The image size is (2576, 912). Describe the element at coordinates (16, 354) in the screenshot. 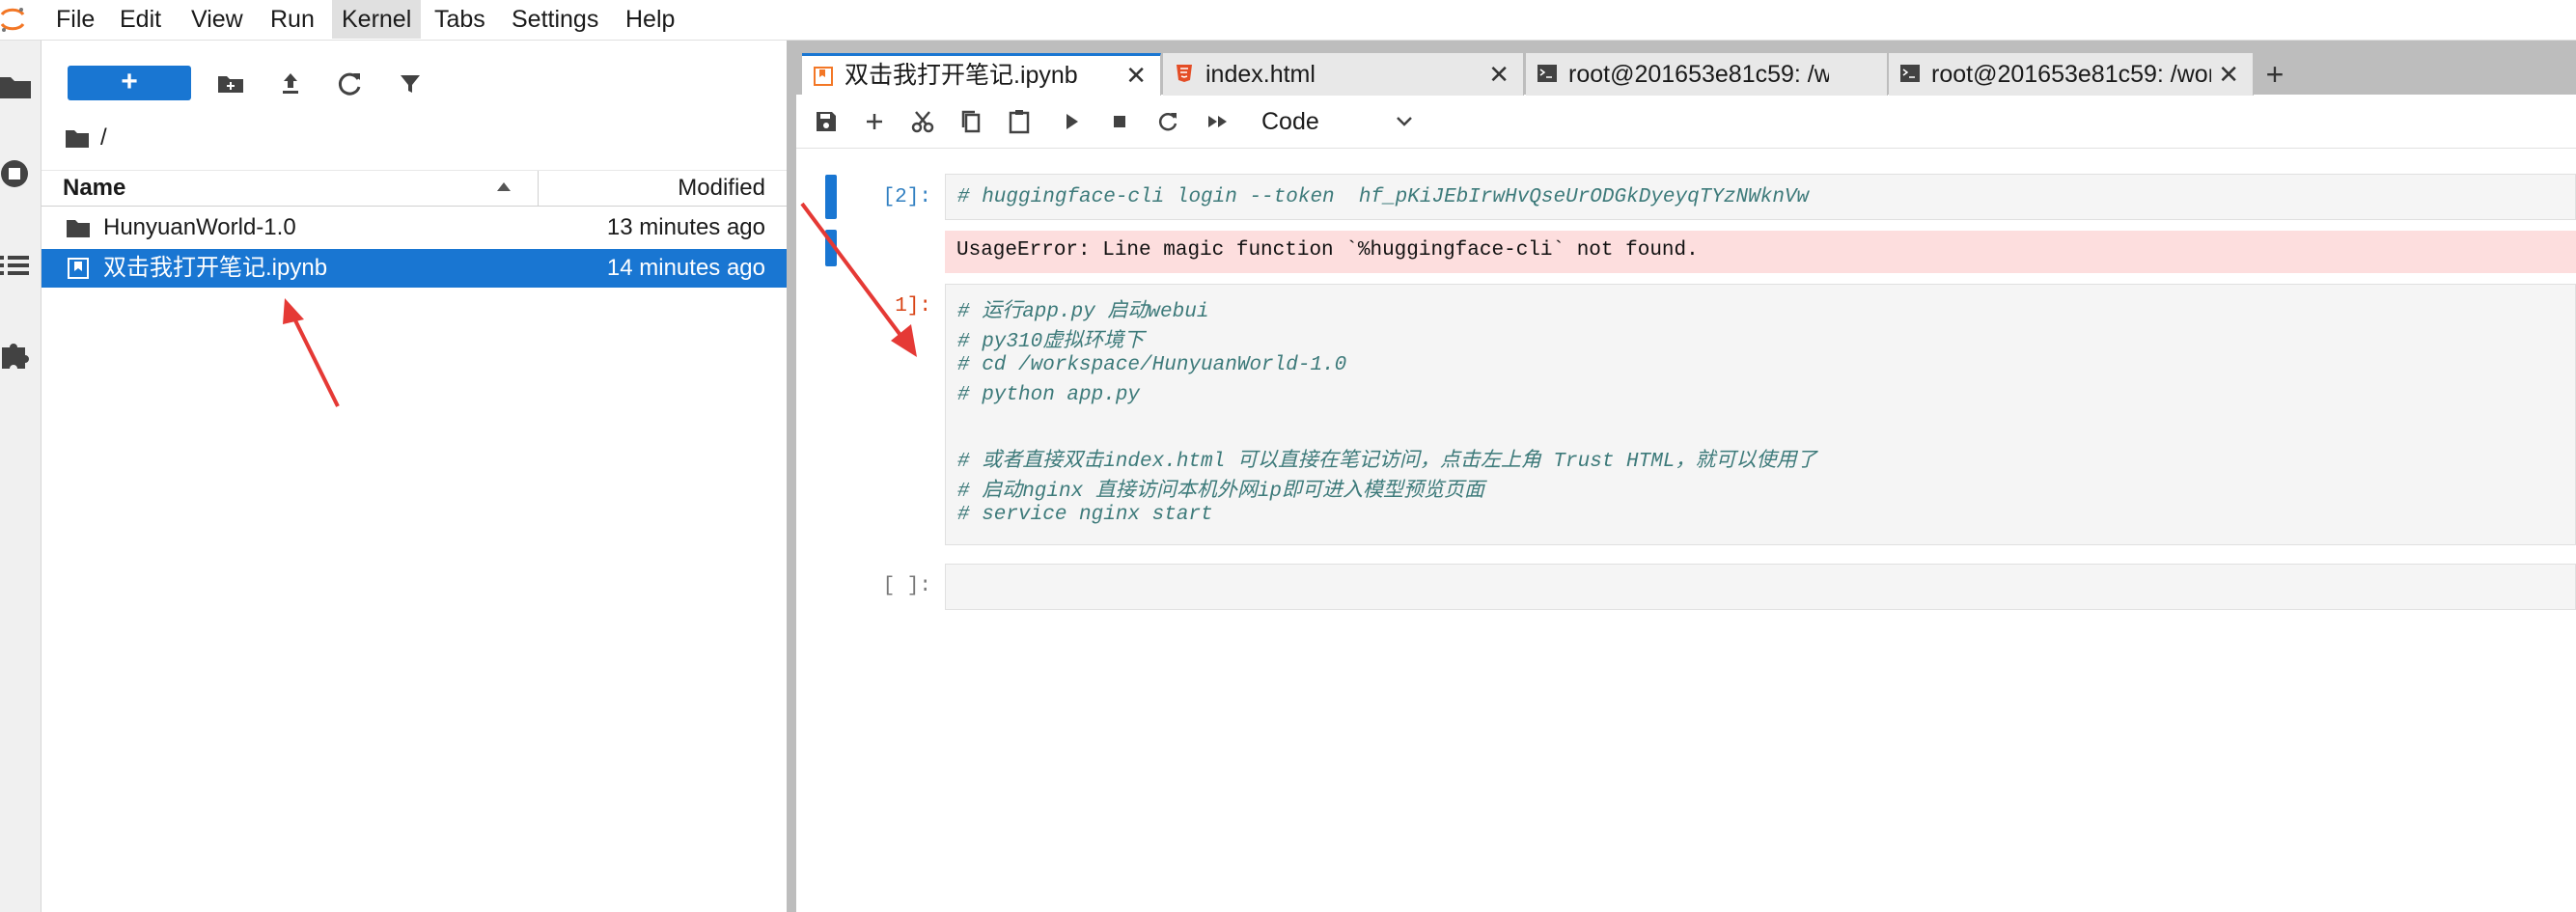

I see `extension-icon` at that location.